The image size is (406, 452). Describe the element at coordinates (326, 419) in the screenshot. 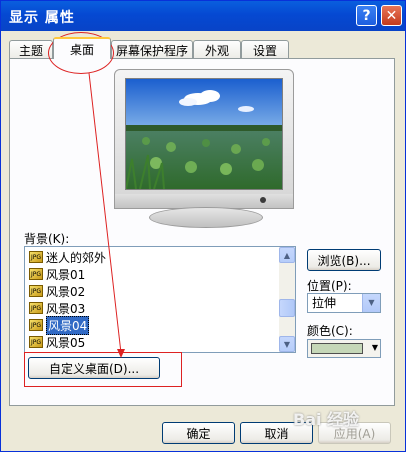

I see `watermark: Bai 经验` at that location.